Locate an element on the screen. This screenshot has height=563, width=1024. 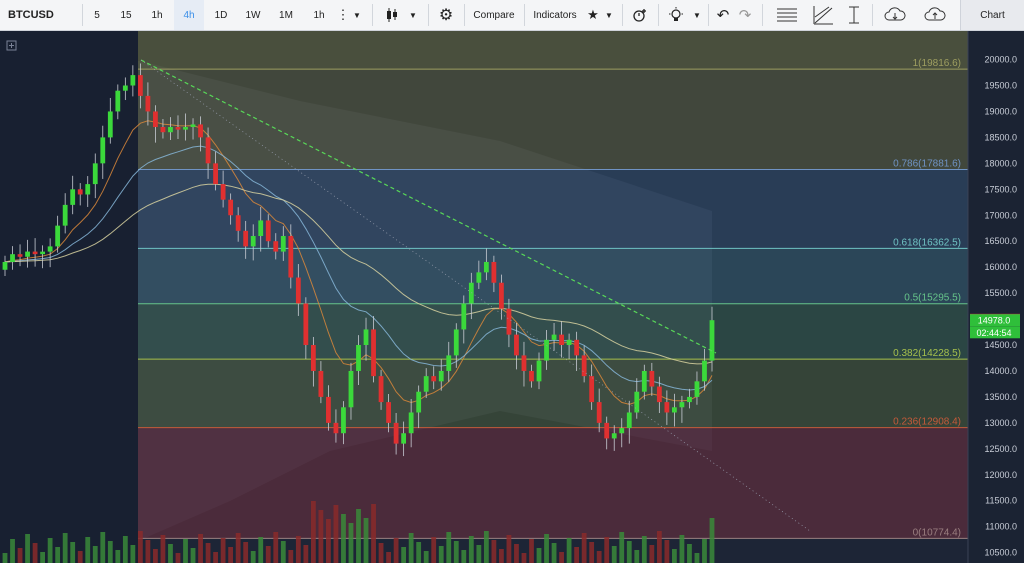
interval-1m: 1M is located at coordinates (286, 15).